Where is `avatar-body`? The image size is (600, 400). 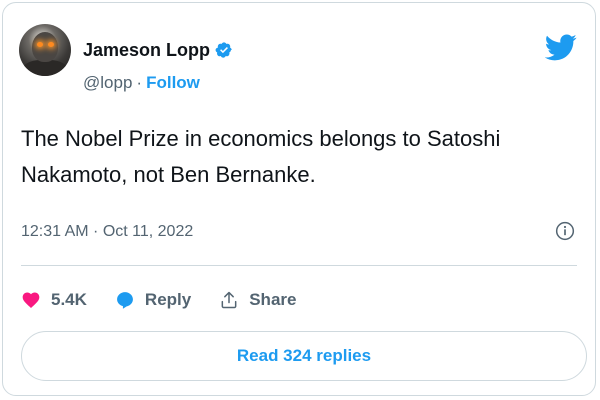
avatar-body is located at coordinates (45, 68).